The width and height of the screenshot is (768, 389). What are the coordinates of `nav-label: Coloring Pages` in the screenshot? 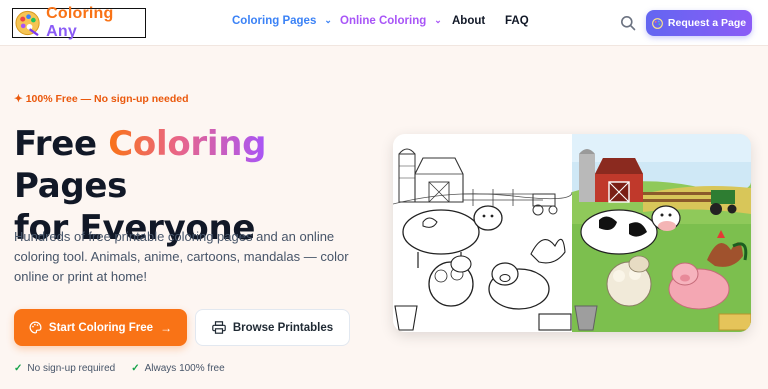 It's located at (274, 21).